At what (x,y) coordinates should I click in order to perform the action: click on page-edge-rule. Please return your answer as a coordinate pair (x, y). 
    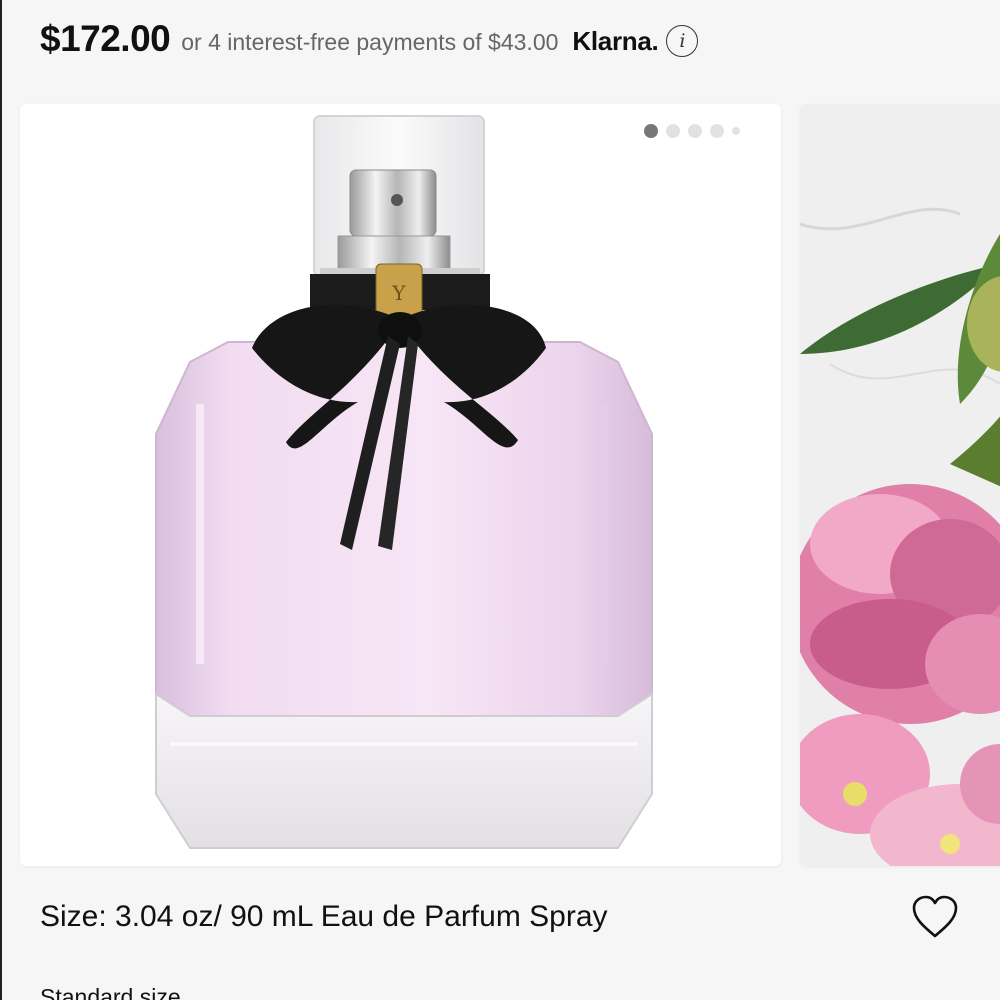
    Looking at the image, I should click on (1, 500).